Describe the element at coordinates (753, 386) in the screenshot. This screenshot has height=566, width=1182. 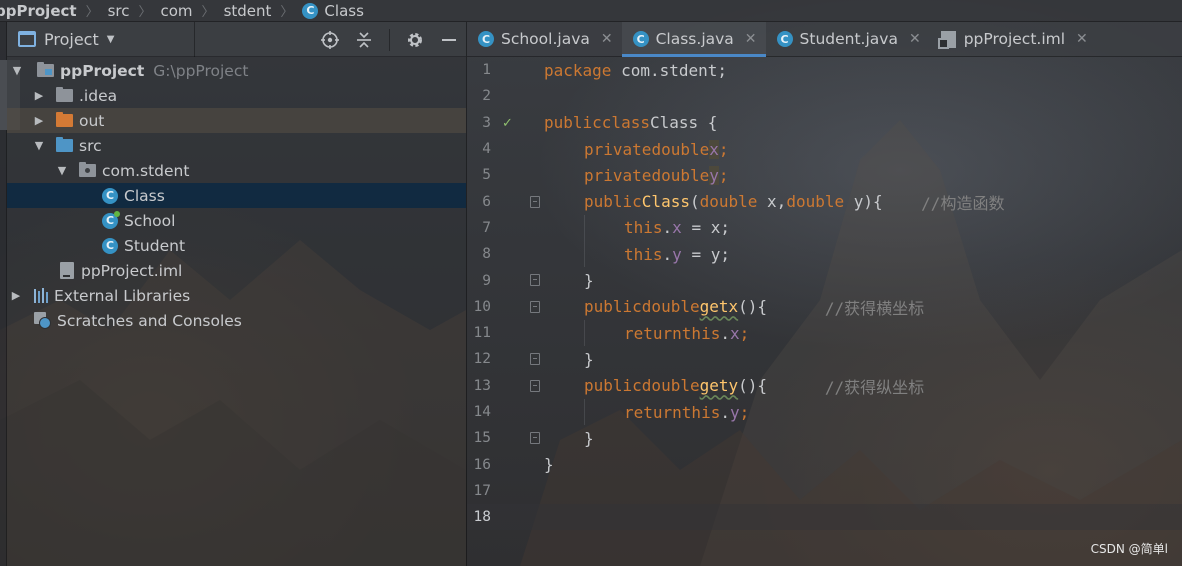
I see `code-text: (){` at that location.